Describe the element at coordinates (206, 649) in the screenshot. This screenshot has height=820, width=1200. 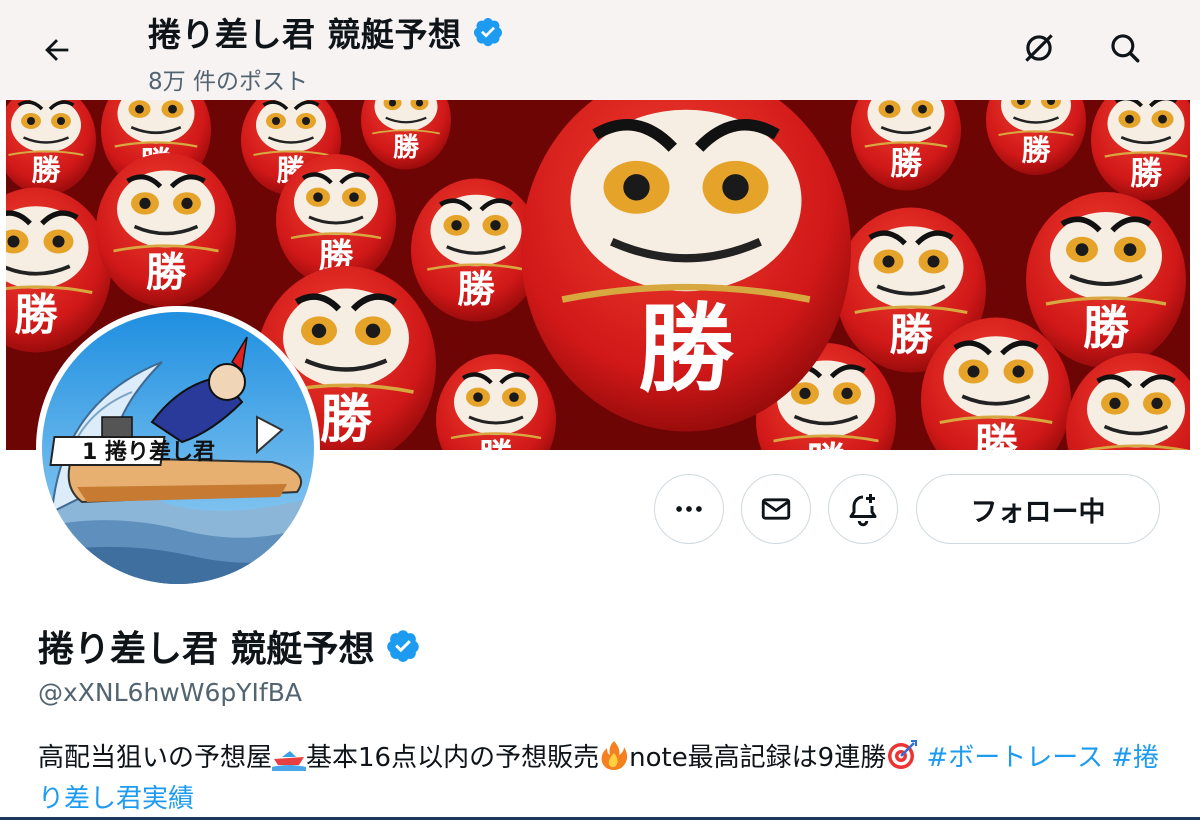
I see `display-name: 捲り差し君 競艇予想` at that location.